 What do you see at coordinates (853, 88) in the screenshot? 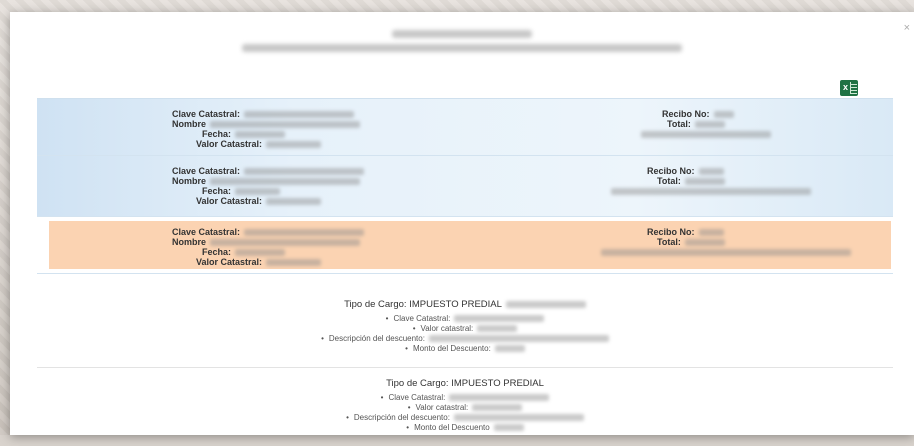
I see `excel-grid` at bounding box center [853, 88].